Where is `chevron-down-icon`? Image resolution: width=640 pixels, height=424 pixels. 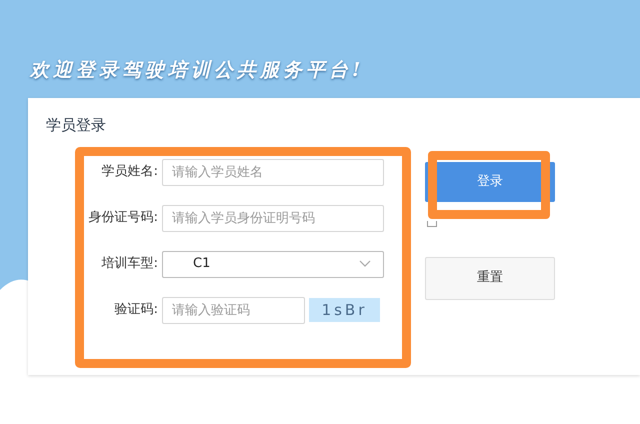
chevron-down-icon is located at coordinates (365, 264).